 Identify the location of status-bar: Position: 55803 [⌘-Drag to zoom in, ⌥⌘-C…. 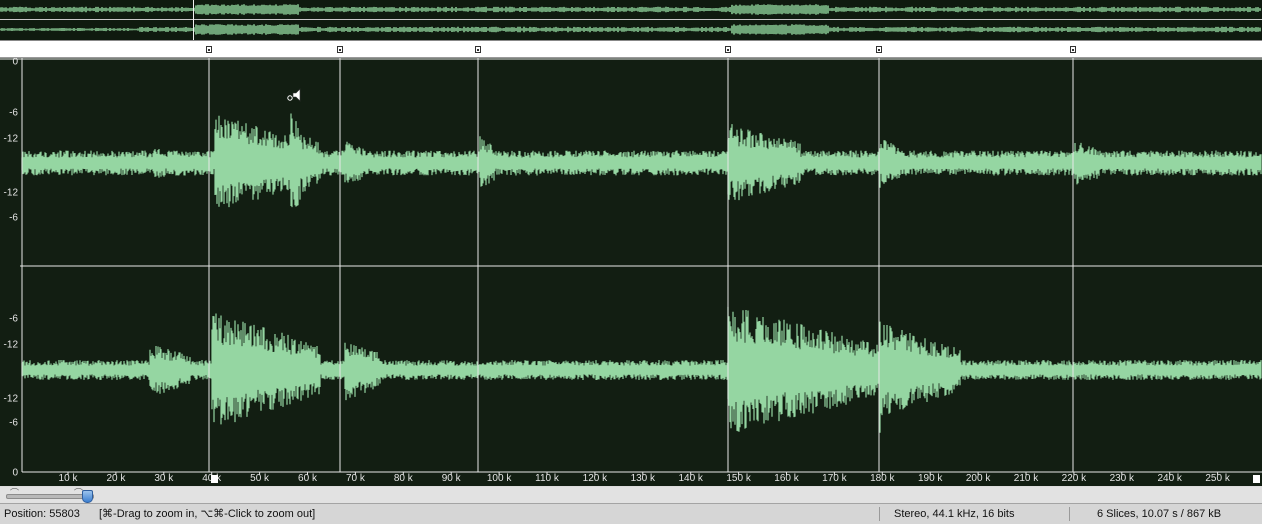
(631, 513).